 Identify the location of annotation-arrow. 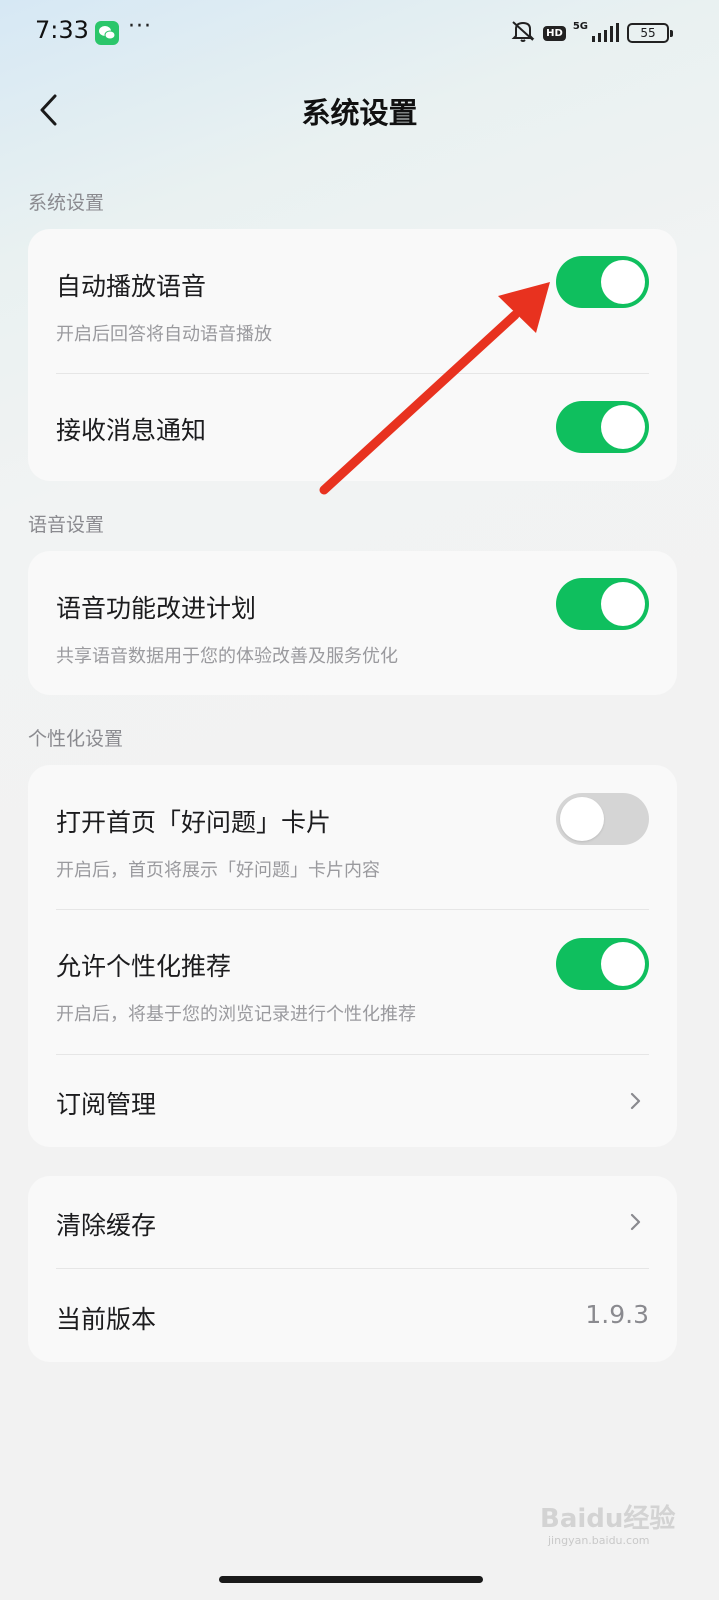
(434, 388).